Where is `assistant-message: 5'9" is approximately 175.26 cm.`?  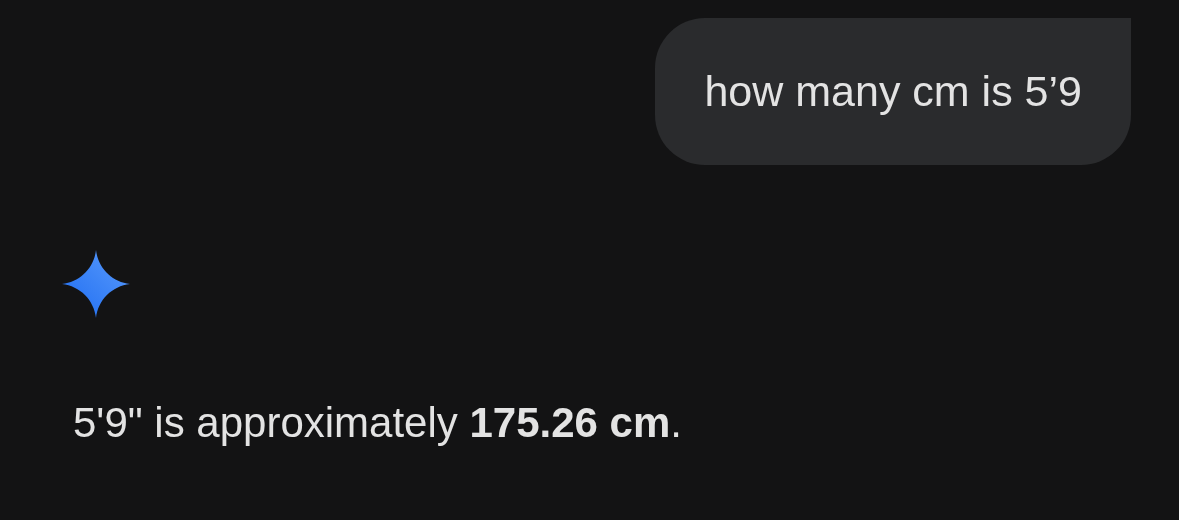 assistant-message: 5'9" is approximately 175.26 cm. is located at coordinates (378, 423).